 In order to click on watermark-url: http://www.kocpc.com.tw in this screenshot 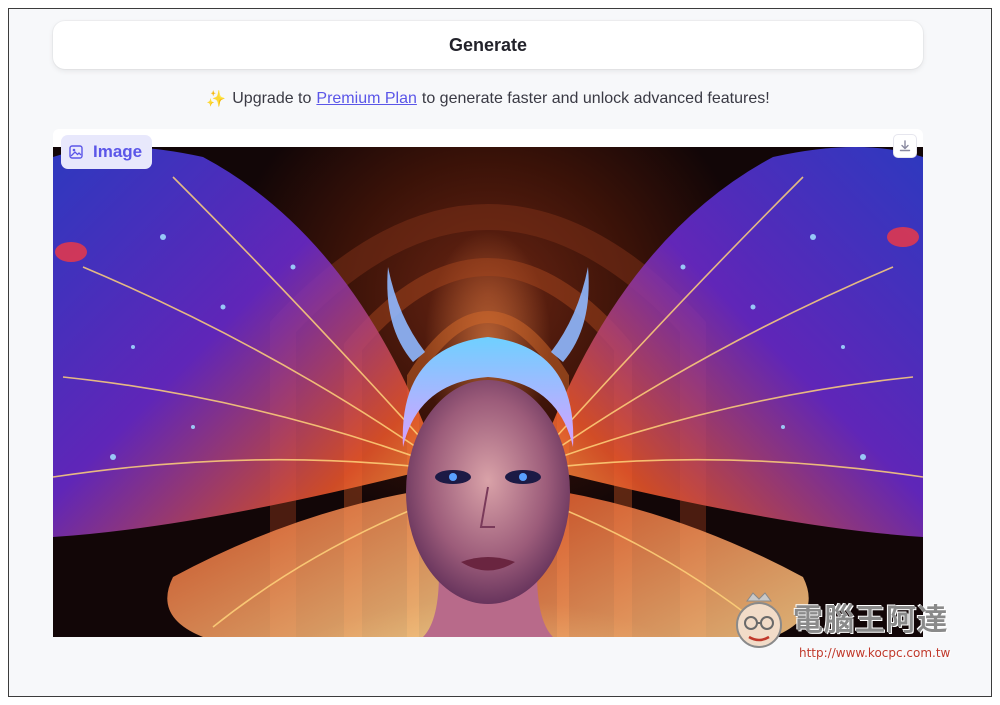, I will do `click(875, 653)`.